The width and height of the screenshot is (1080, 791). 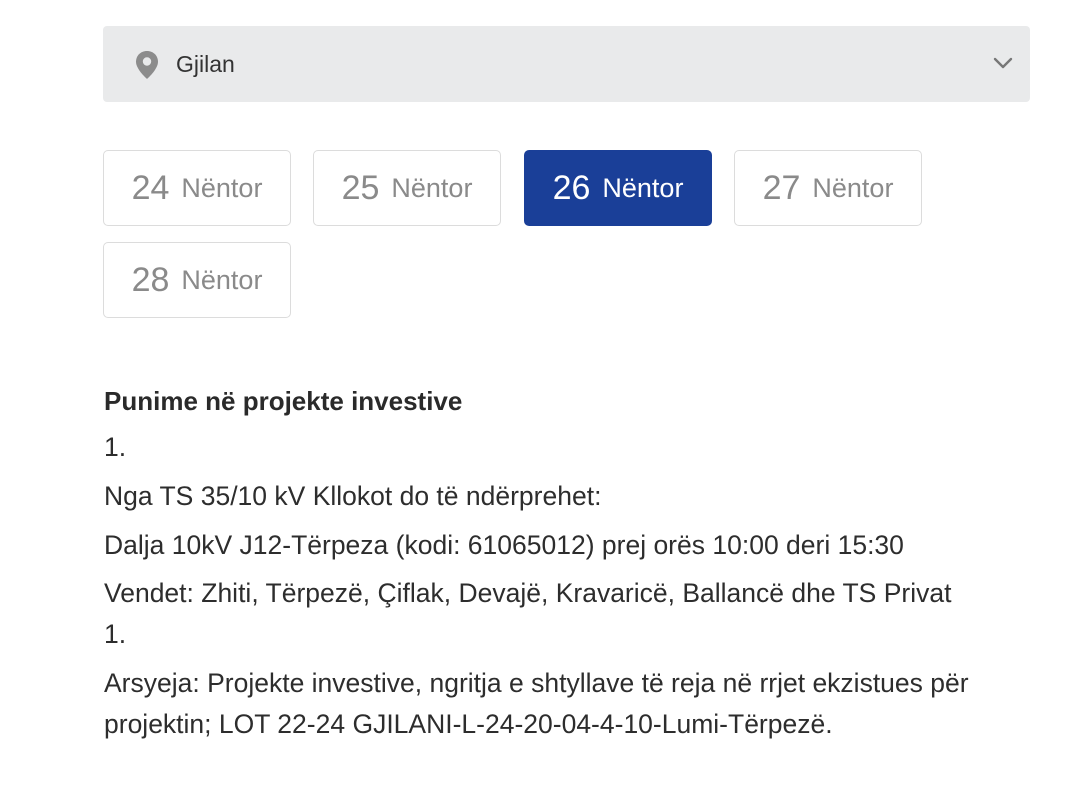 I want to click on date-button-25: 25 Nëntor, so click(x=407, y=188).